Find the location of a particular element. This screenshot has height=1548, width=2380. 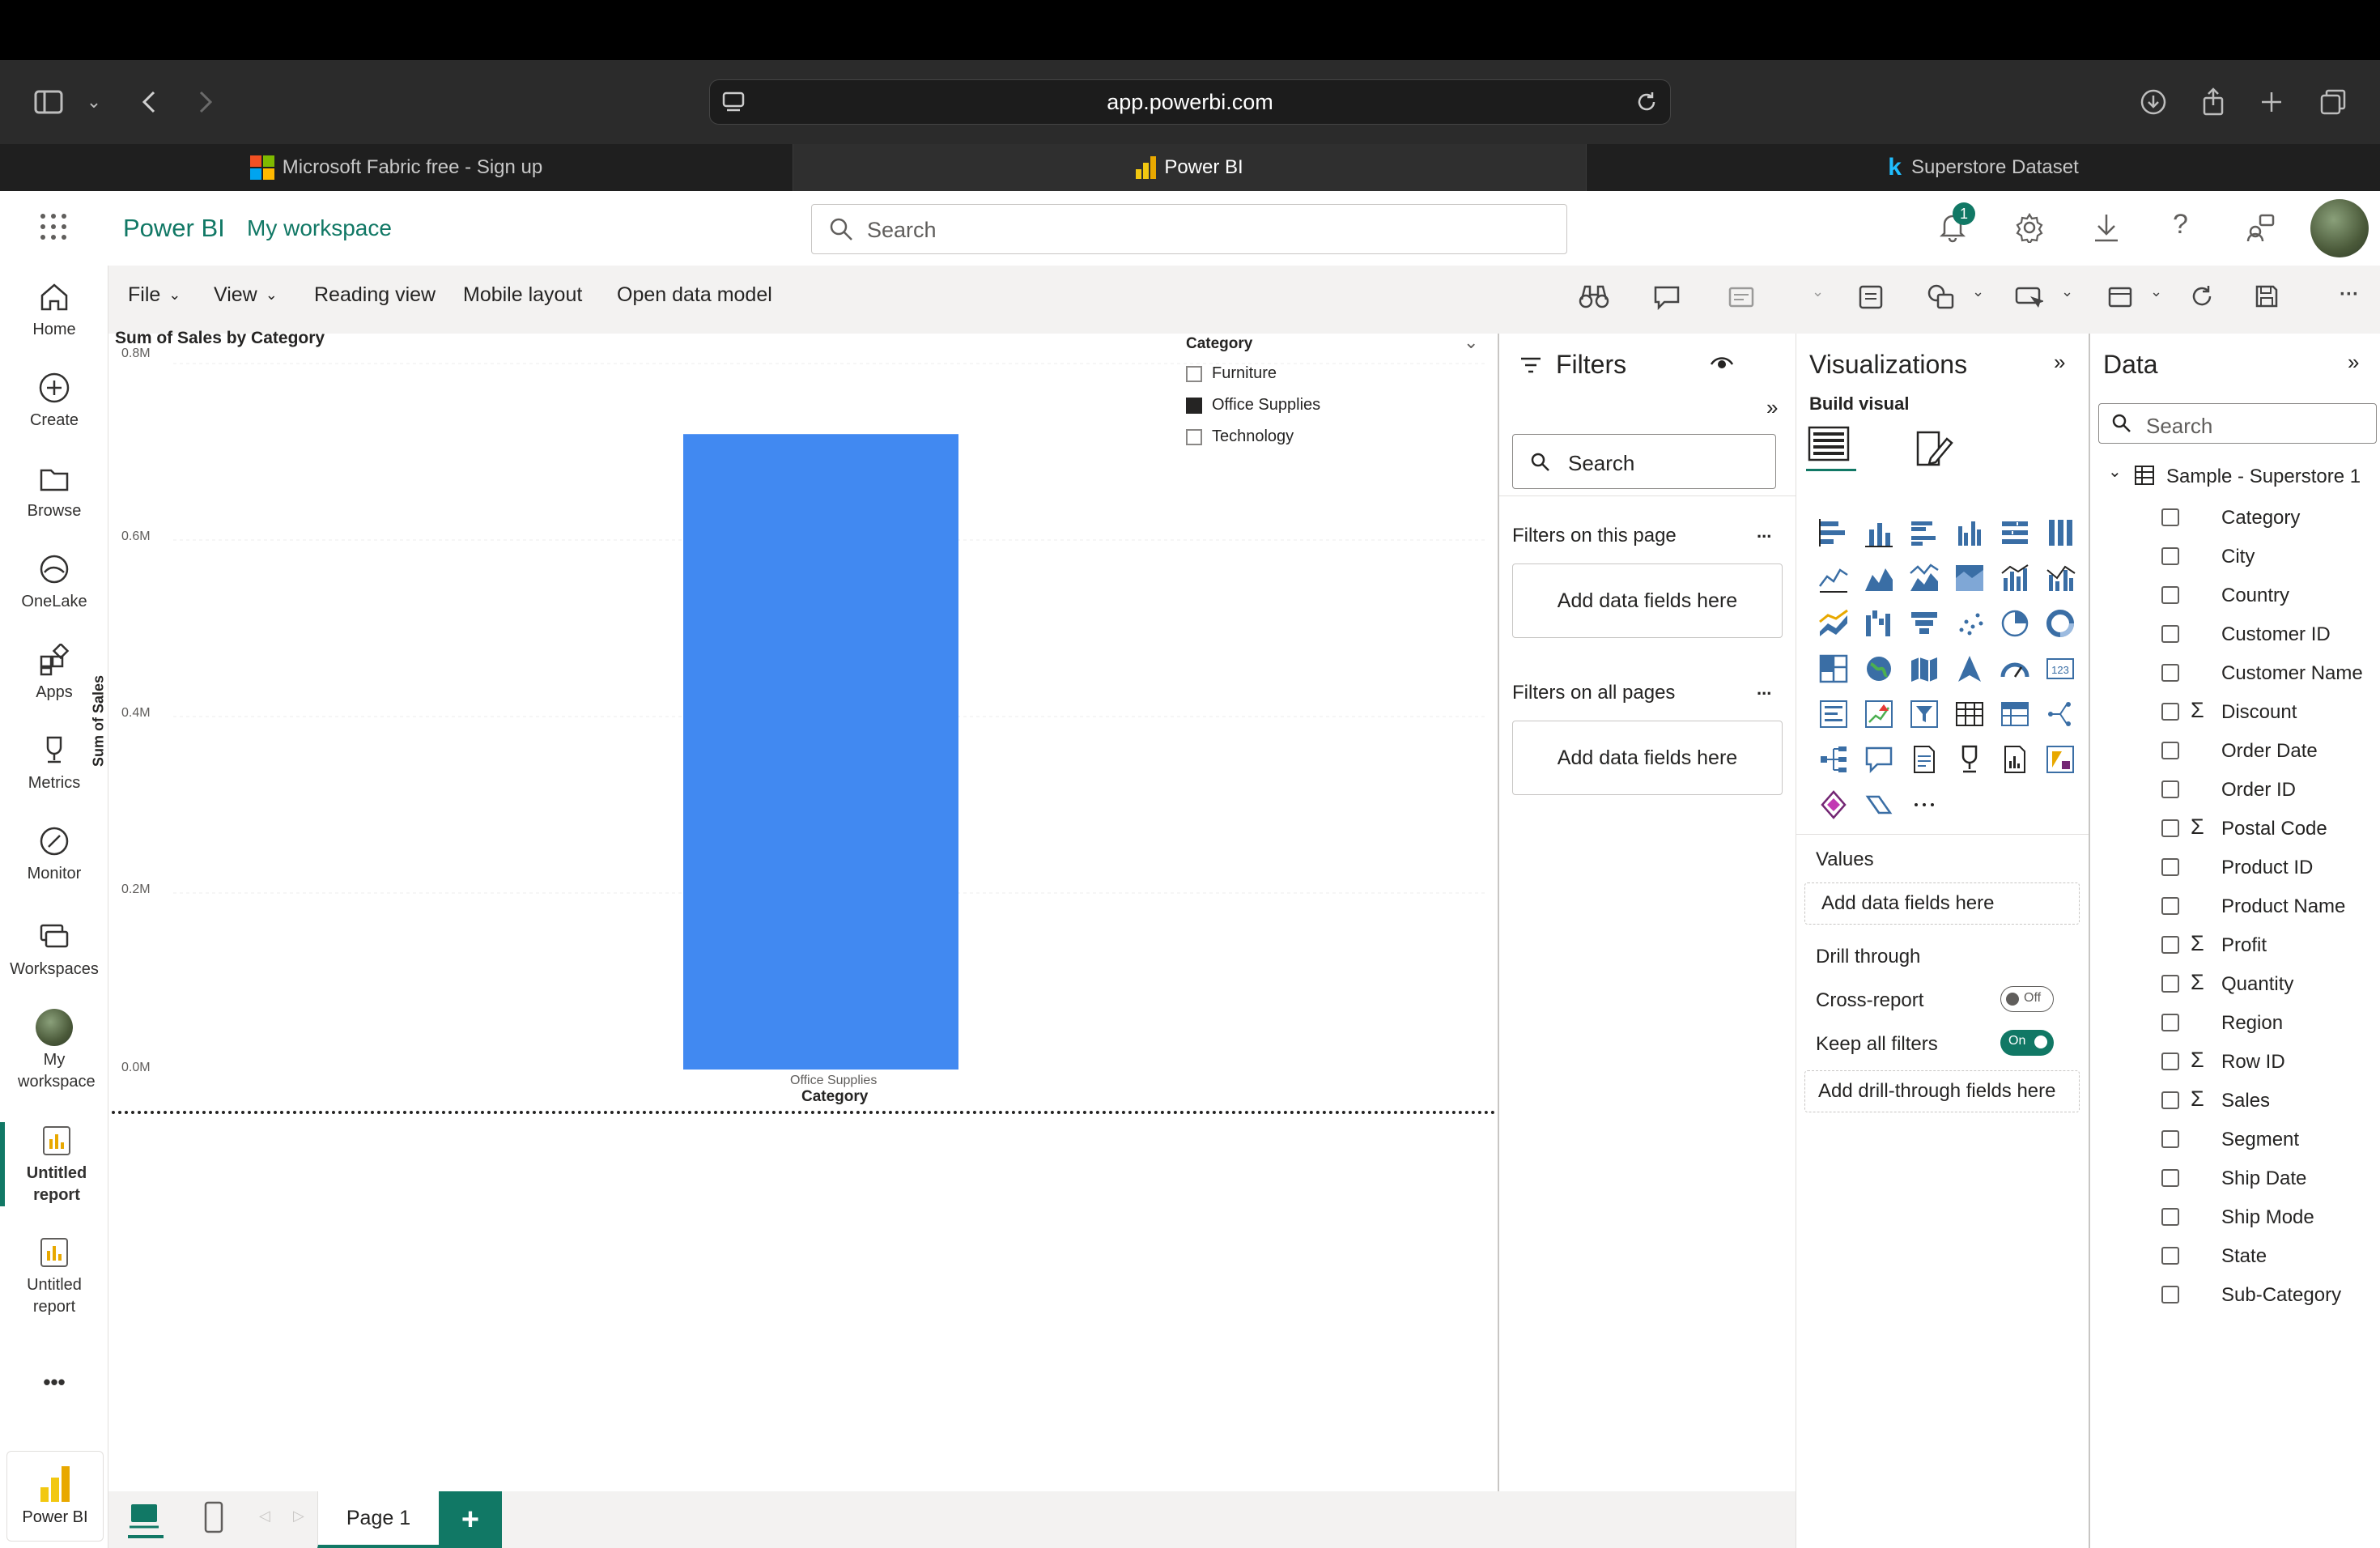

nav-monitor: Monitor is located at coordinates (54, 854).